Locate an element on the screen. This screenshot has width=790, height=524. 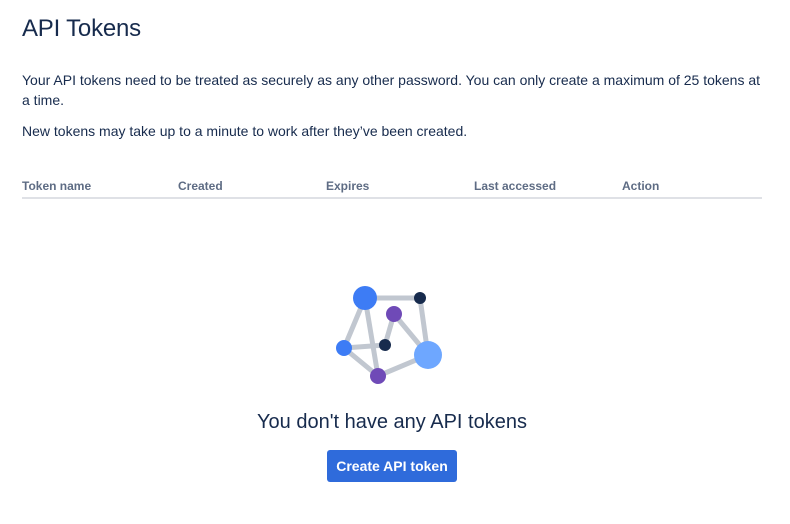
column-created: Created is located at coordinates (200, 186).